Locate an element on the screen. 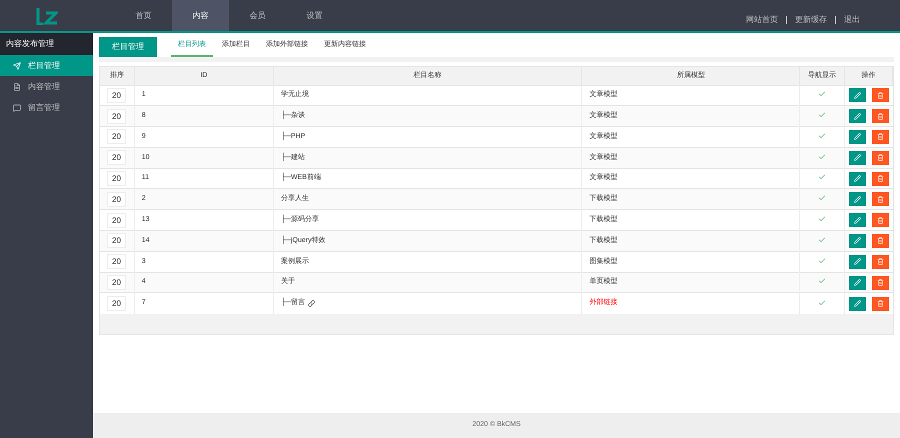 This screenshot has height=438, width=900. send-icon is located at coordinates (17, 66).